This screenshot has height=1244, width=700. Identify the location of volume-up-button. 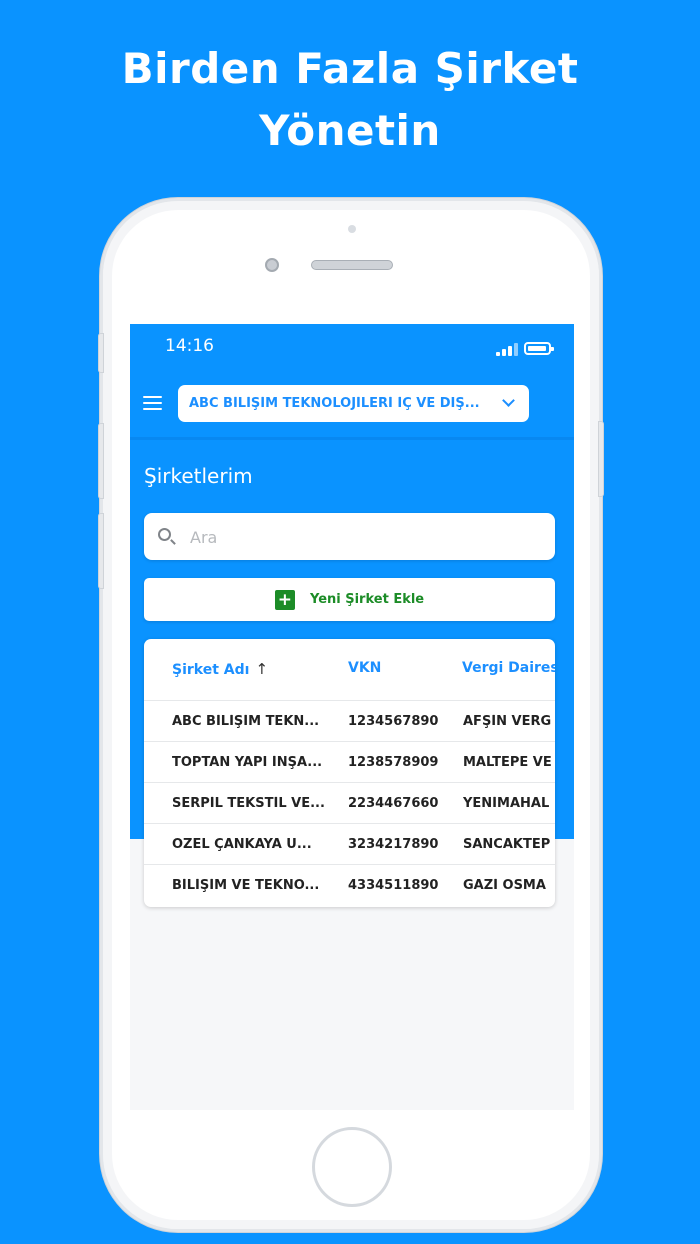
(101, 461).